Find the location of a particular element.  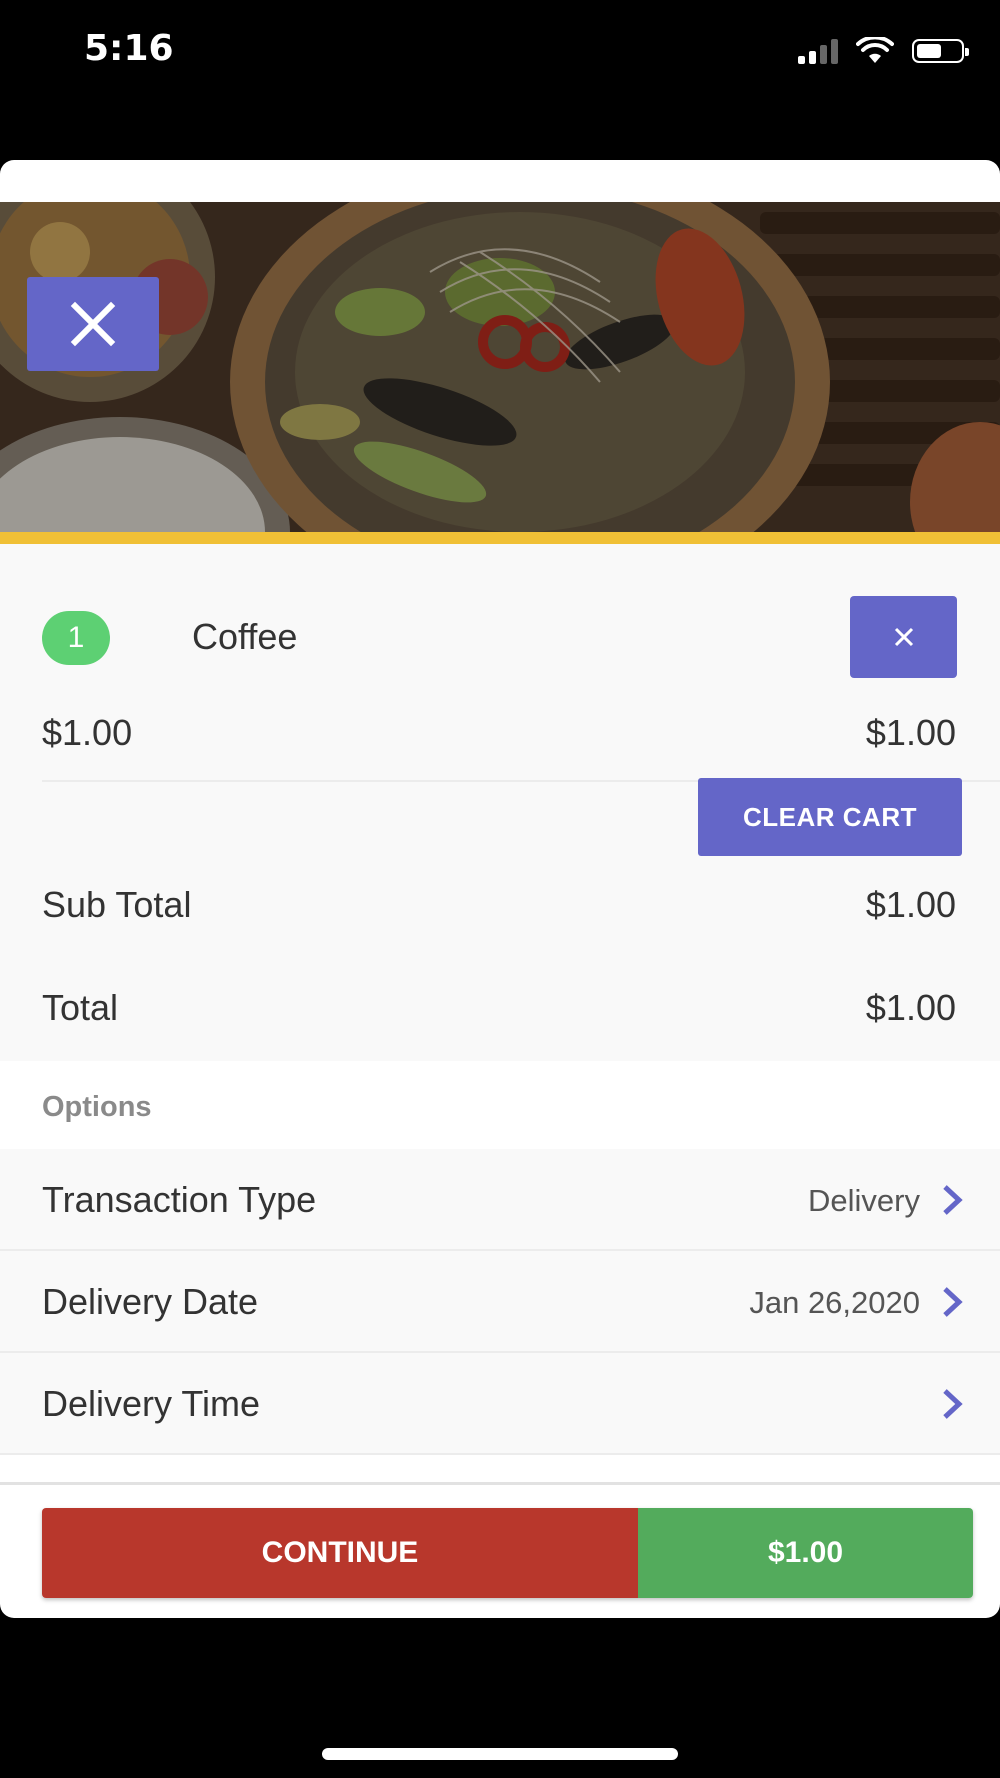

continue-button: CONTINUE is located at coordinates (340, 1553).